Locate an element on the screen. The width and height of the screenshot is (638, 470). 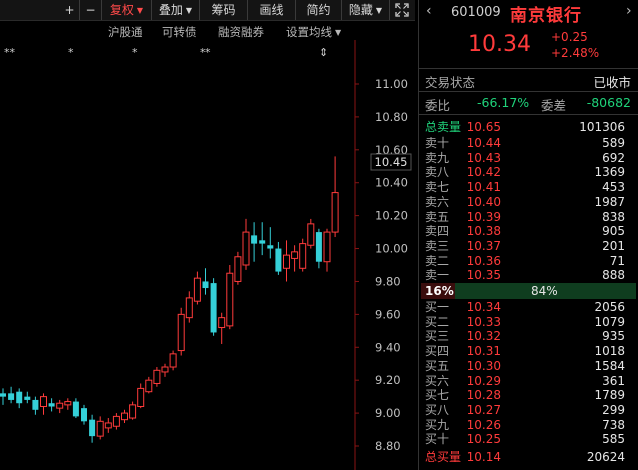
yincang-label: 隐藏 is located at coordinates (360, 10).